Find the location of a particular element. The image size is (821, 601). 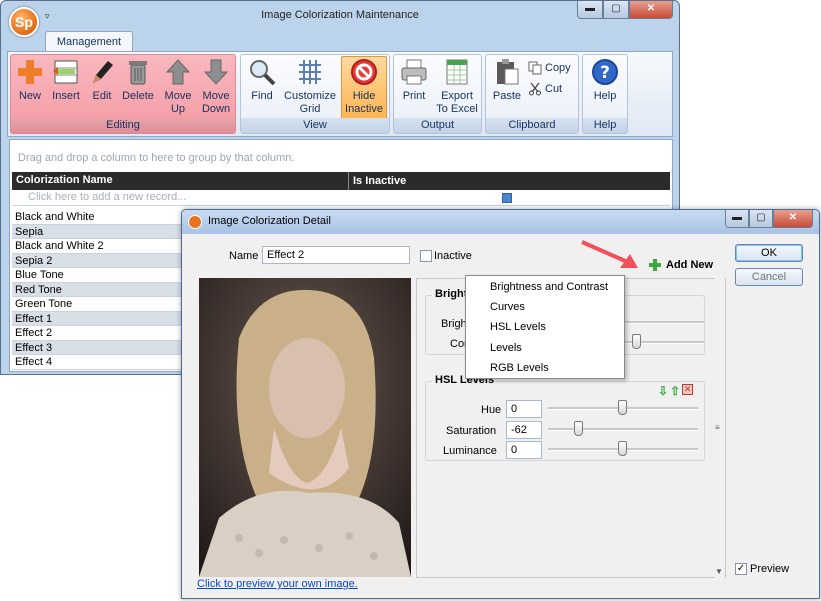

group-help: ? Help Help is located at coordinates (605, 94).